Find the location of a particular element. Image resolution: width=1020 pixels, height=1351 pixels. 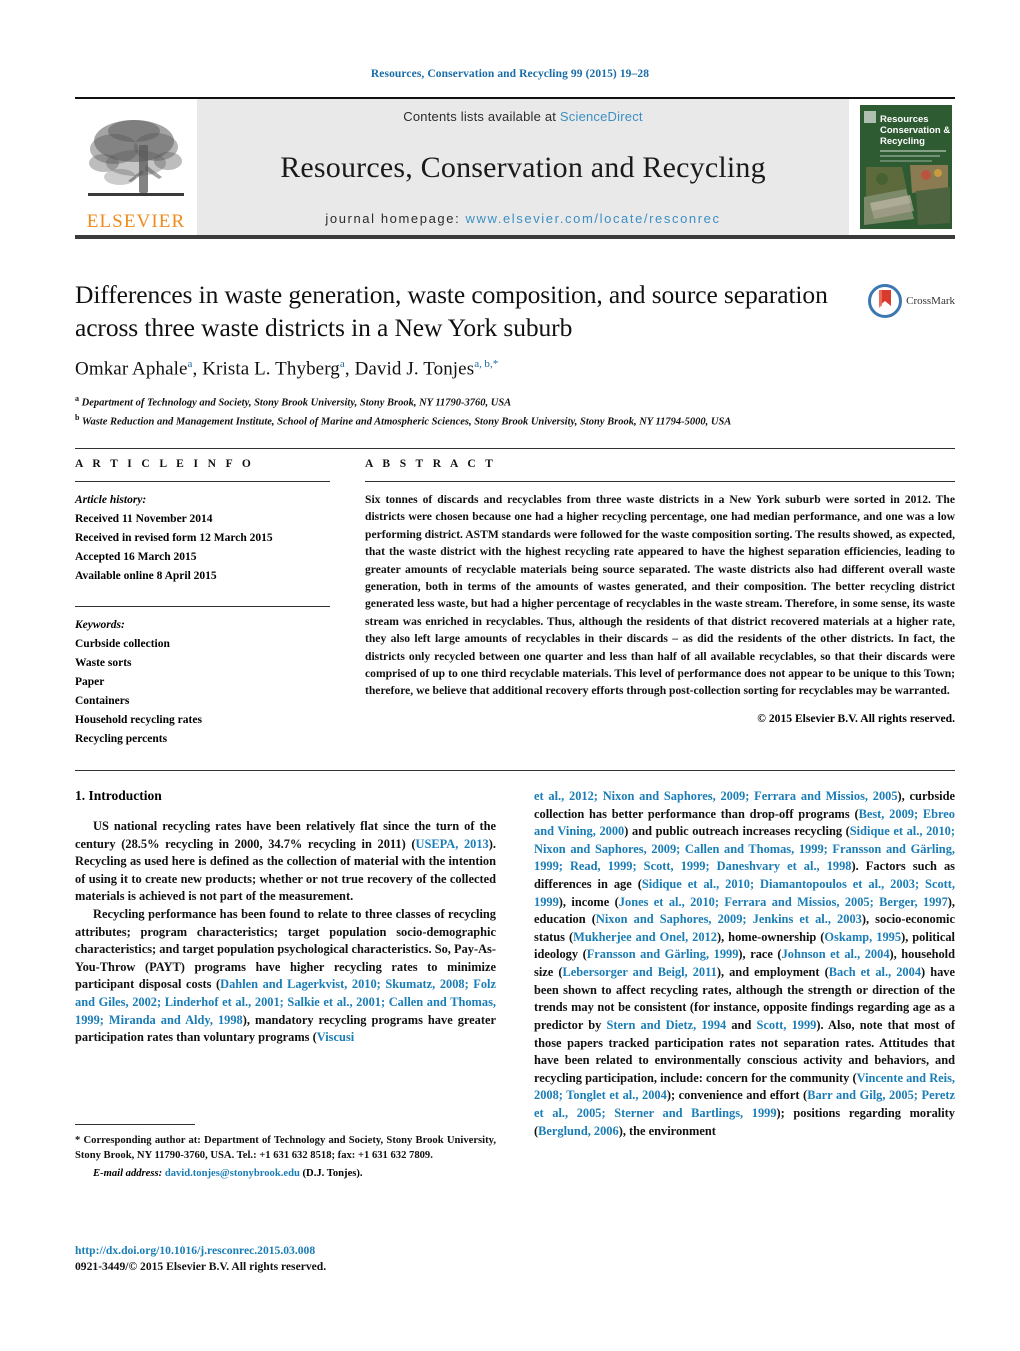

article-history-label: Article history: is located at coordinates (111, 500).